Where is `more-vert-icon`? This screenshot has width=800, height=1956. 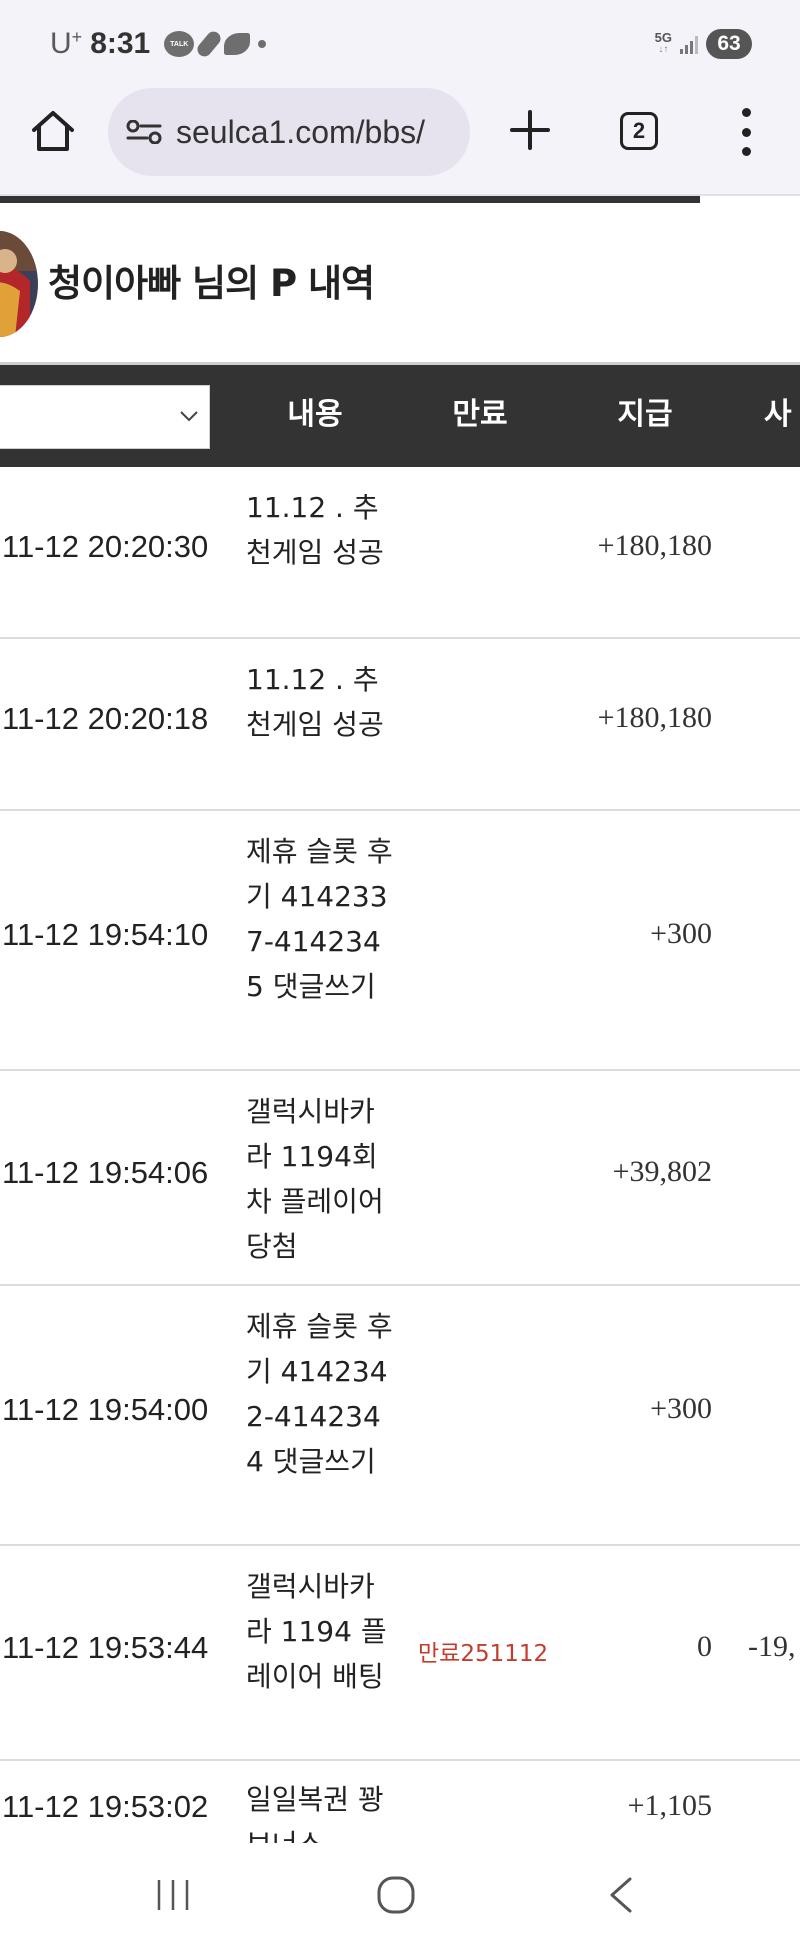 more-vert-icon is located at coordinates (746, 132).